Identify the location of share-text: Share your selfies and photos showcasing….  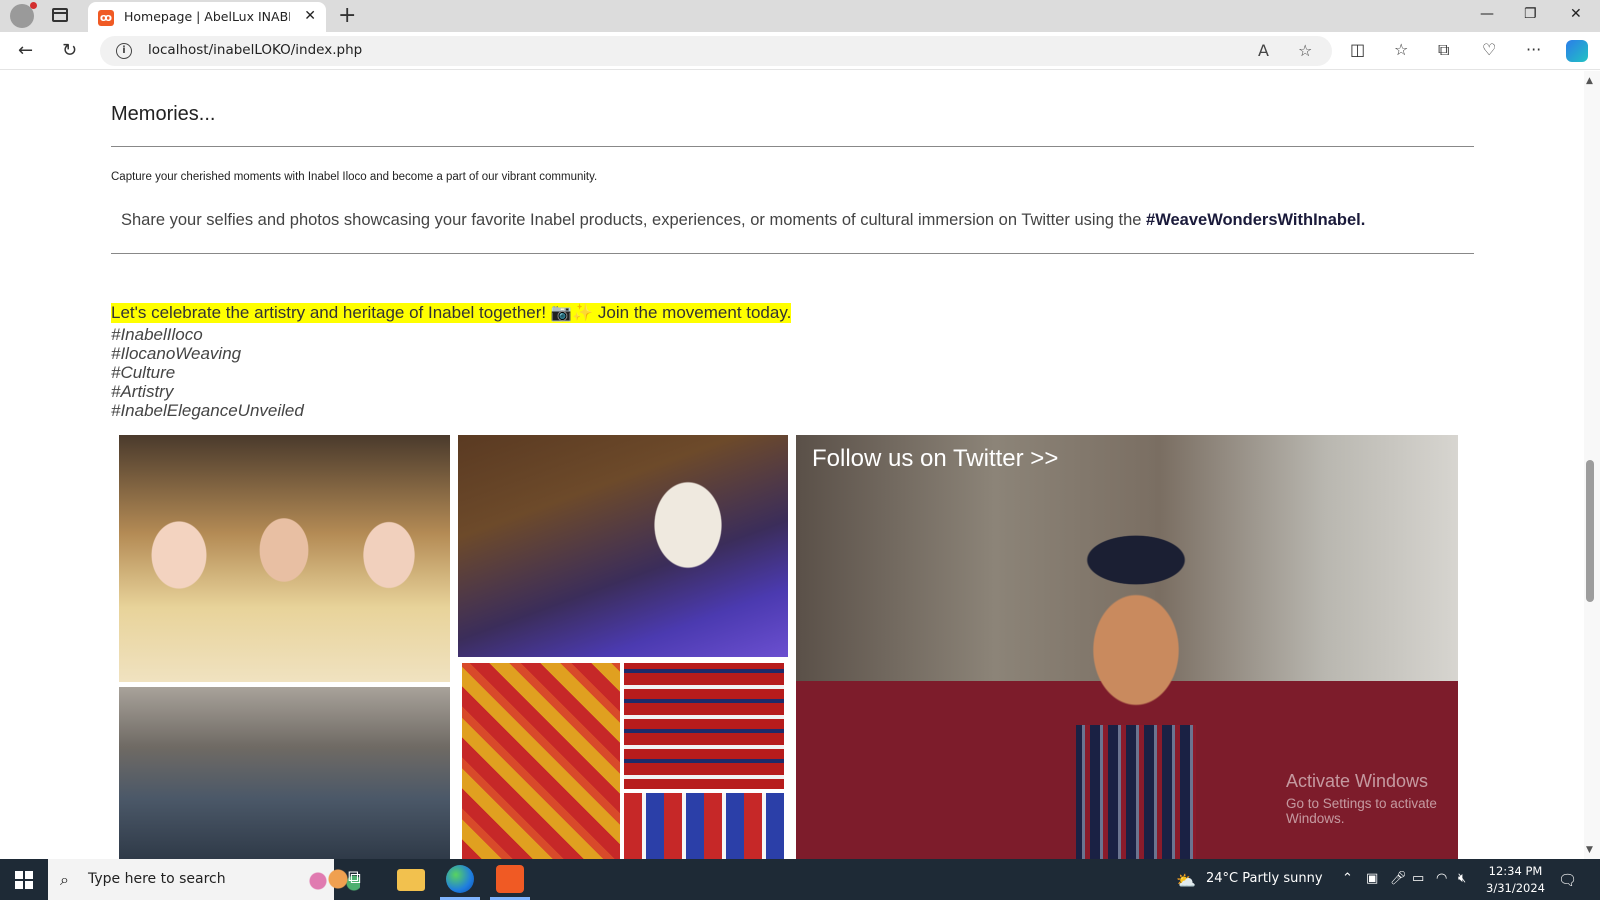
(743, 220).